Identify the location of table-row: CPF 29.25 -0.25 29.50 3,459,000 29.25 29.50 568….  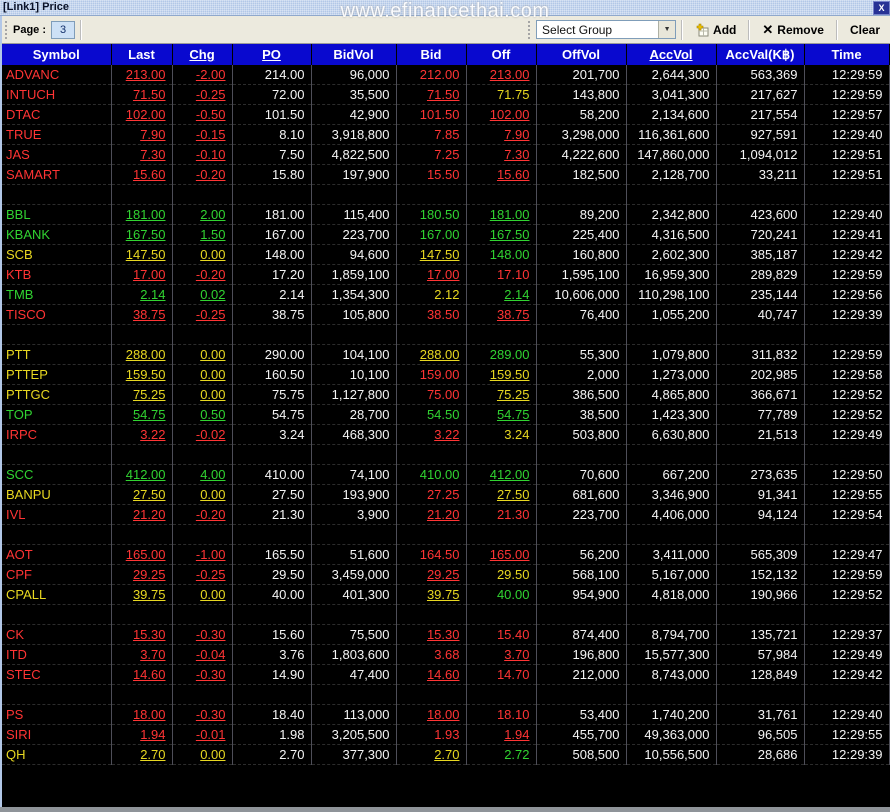
(446, 574).